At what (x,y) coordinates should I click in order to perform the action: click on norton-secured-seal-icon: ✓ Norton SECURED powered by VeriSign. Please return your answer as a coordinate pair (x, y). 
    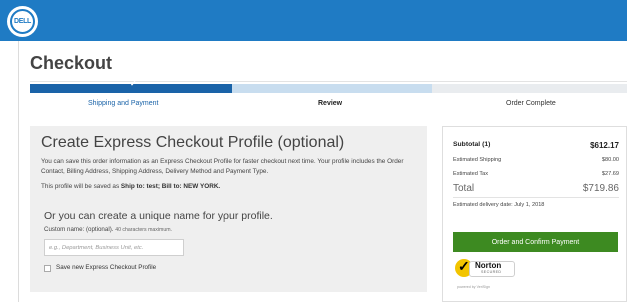
    Looking at the image, I should click on (486, 275).